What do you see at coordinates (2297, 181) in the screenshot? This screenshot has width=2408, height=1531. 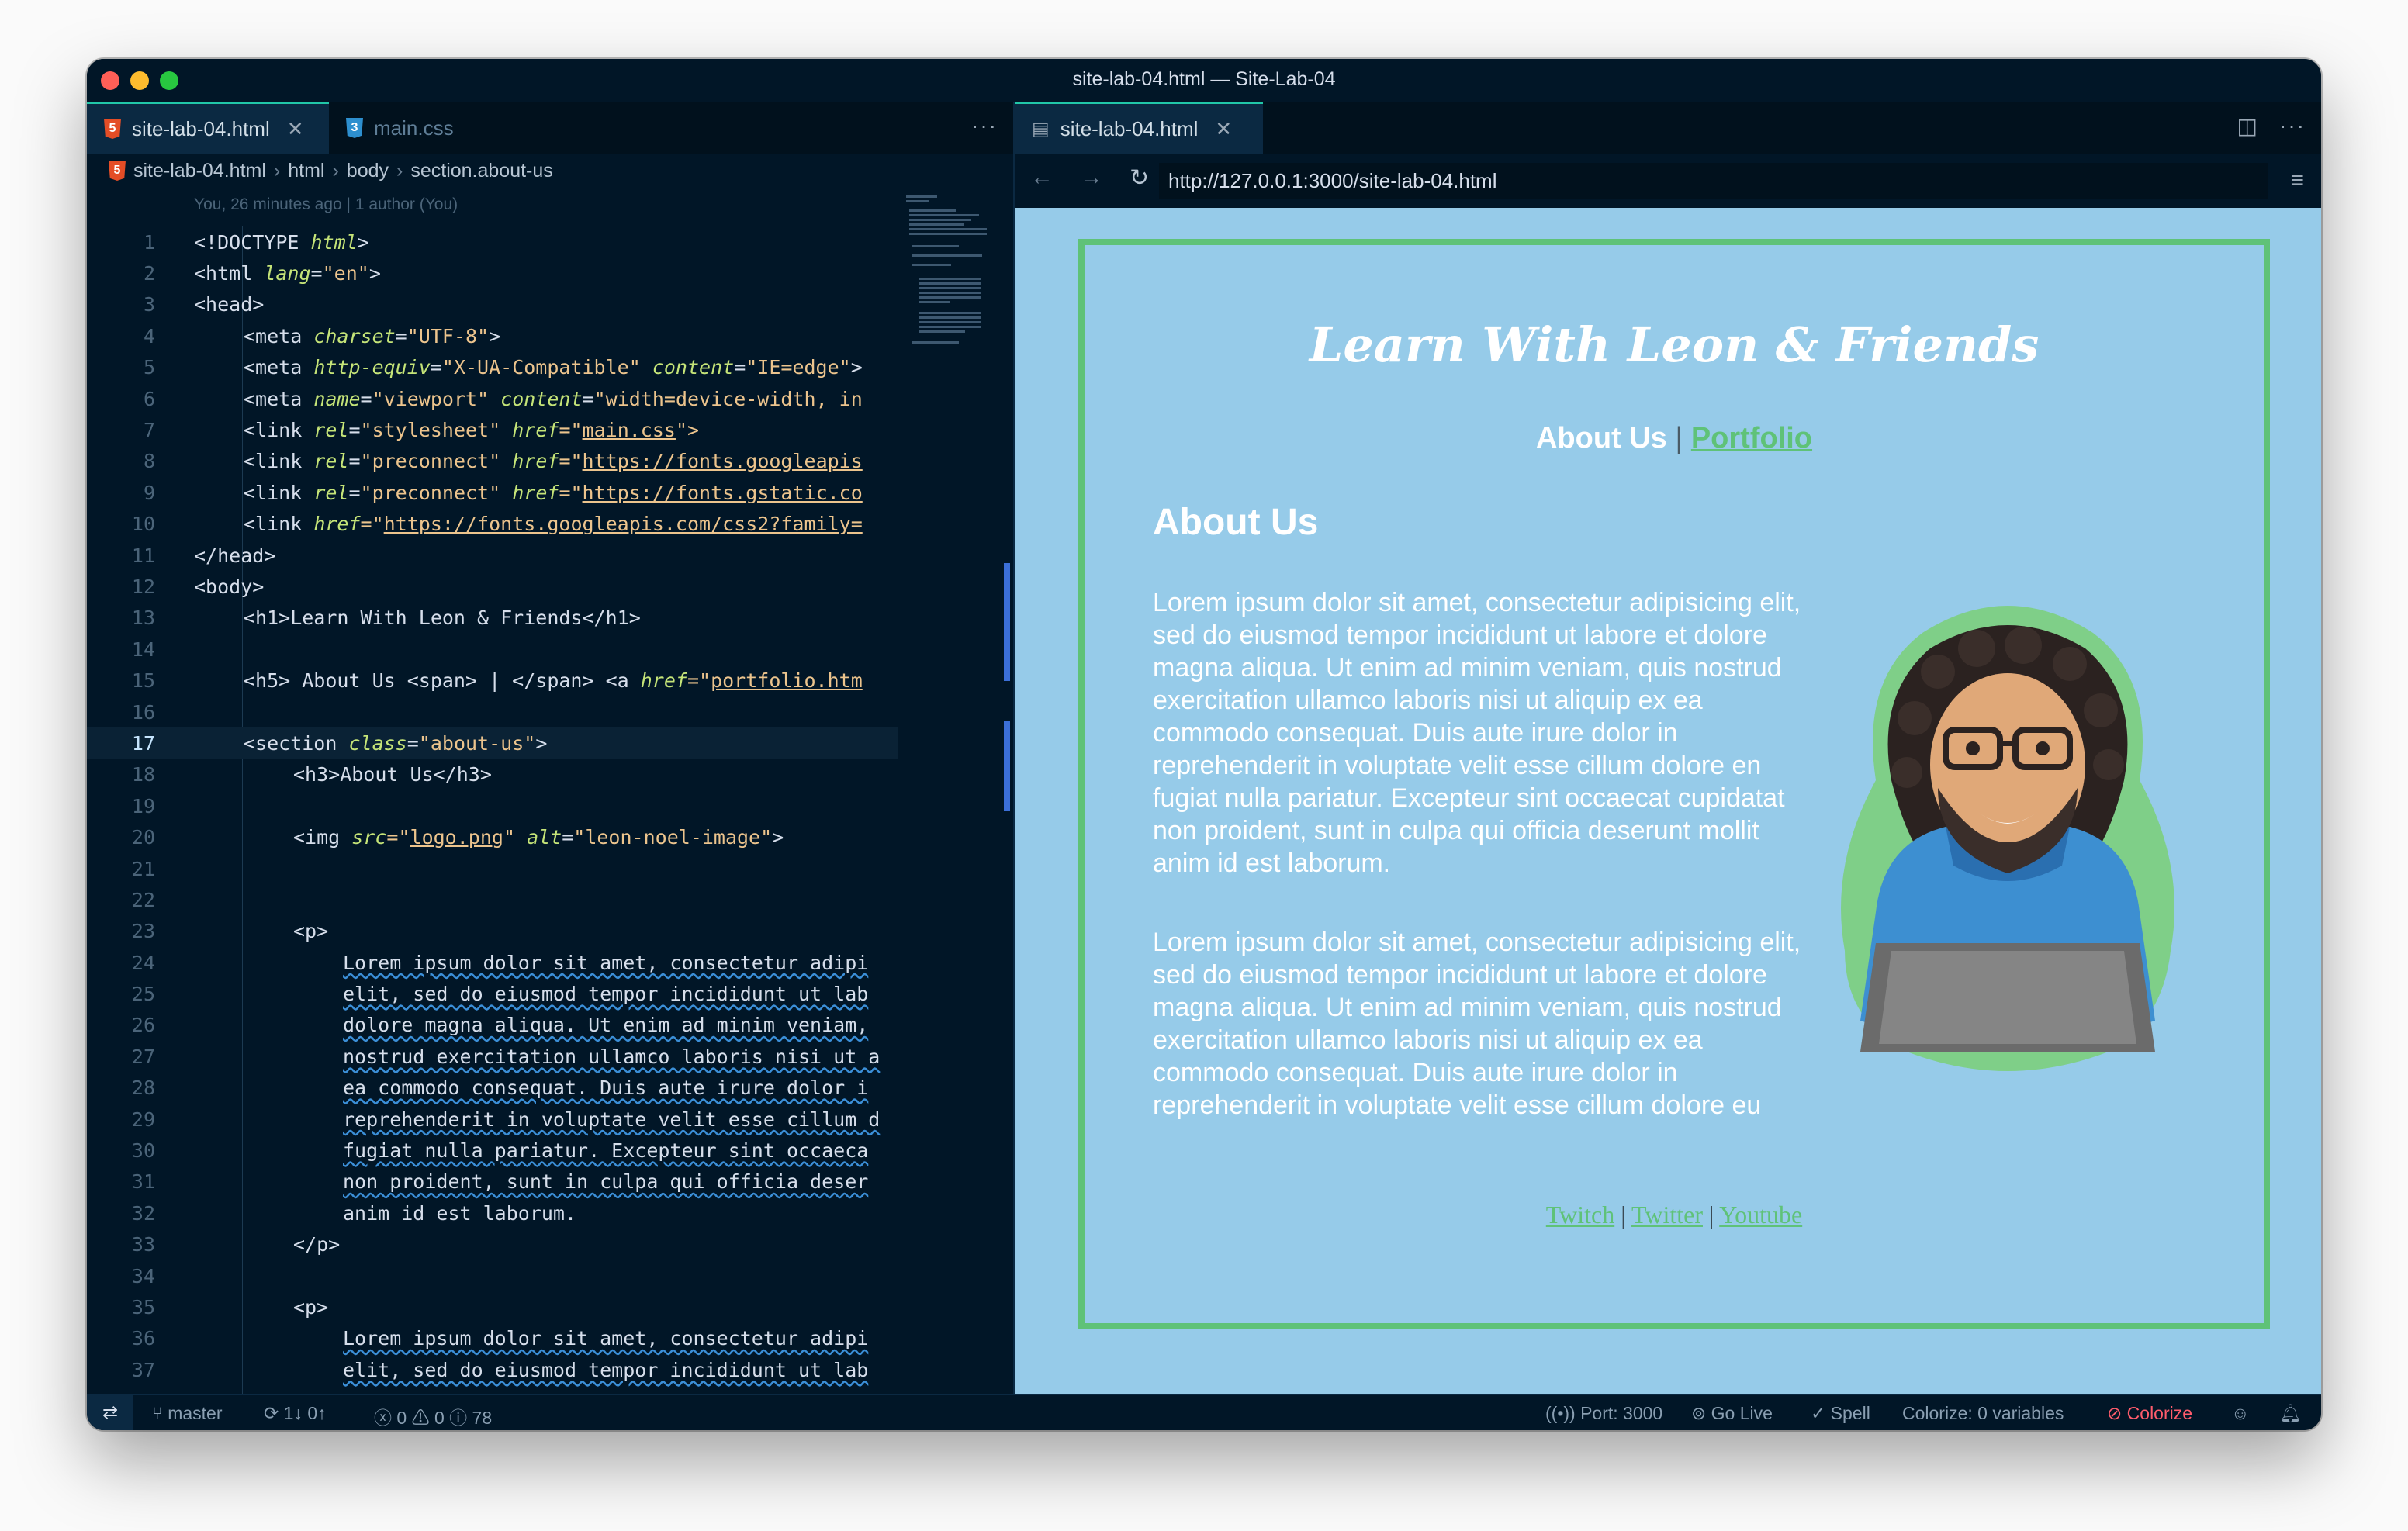 I see `menu-icon: ≡` at bounding box center [2297, 181].